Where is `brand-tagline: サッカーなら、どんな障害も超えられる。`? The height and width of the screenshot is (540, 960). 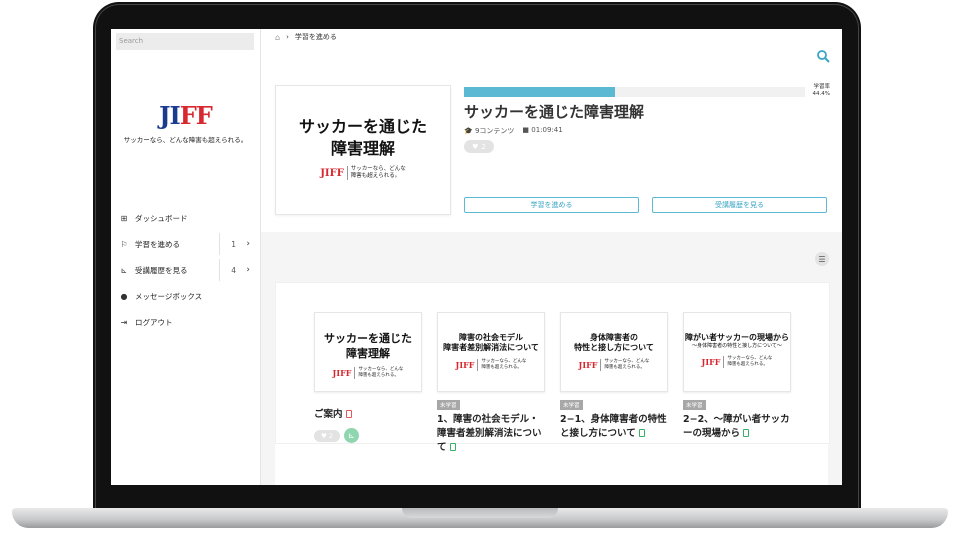 brand-tagline: サッカーなら、どんな障害も超えられる。 is located at coordinates (185, 140).